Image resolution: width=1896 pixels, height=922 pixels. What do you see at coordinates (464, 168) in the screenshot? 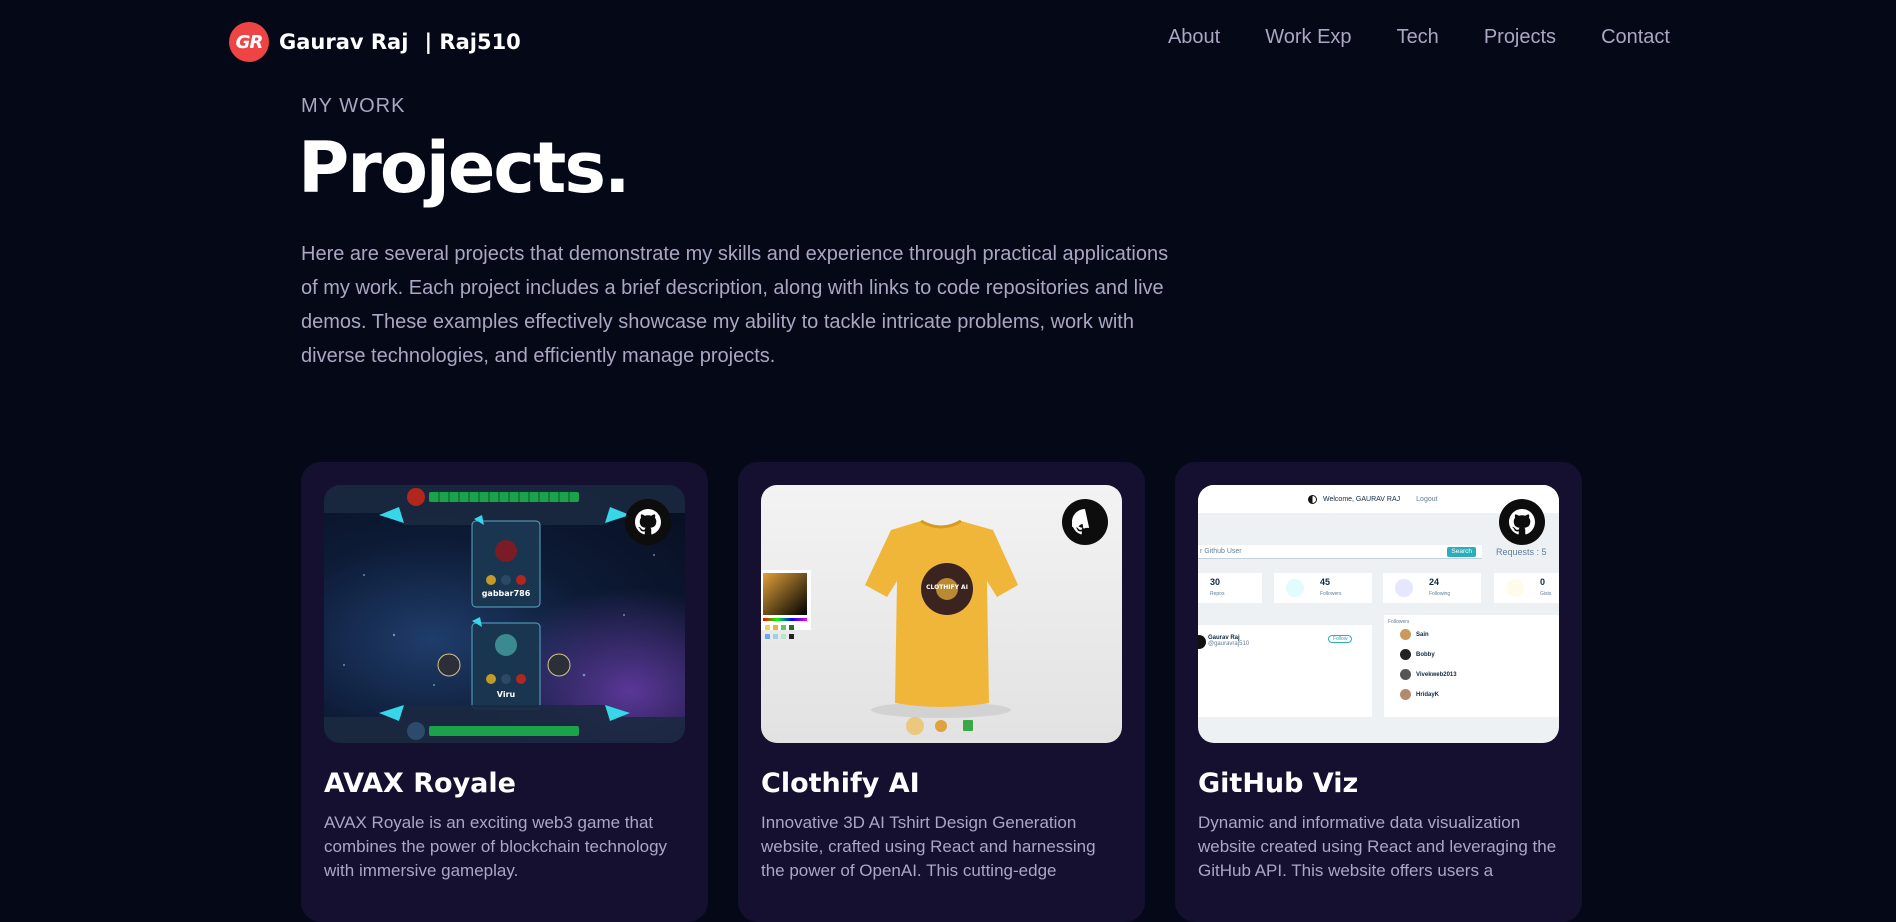
I see `section-title: Projects.` at bounding box center [464, 168].